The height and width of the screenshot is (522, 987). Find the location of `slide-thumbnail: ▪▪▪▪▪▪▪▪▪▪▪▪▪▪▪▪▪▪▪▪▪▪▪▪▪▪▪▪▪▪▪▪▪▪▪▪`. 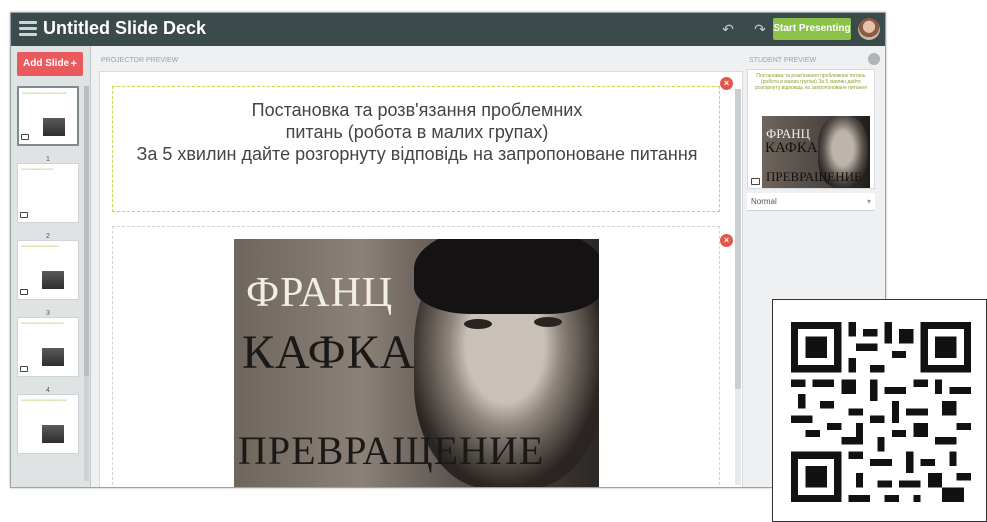

slide-thumbnail: ▪▪▪▪▪▪▪▪▪▪▪▪▪▪▪▪▪▪▪▪▪▪▪▪▪▪▪▪▪▪▪▪▪▪▪▪ is located at coordinates (48, 270).